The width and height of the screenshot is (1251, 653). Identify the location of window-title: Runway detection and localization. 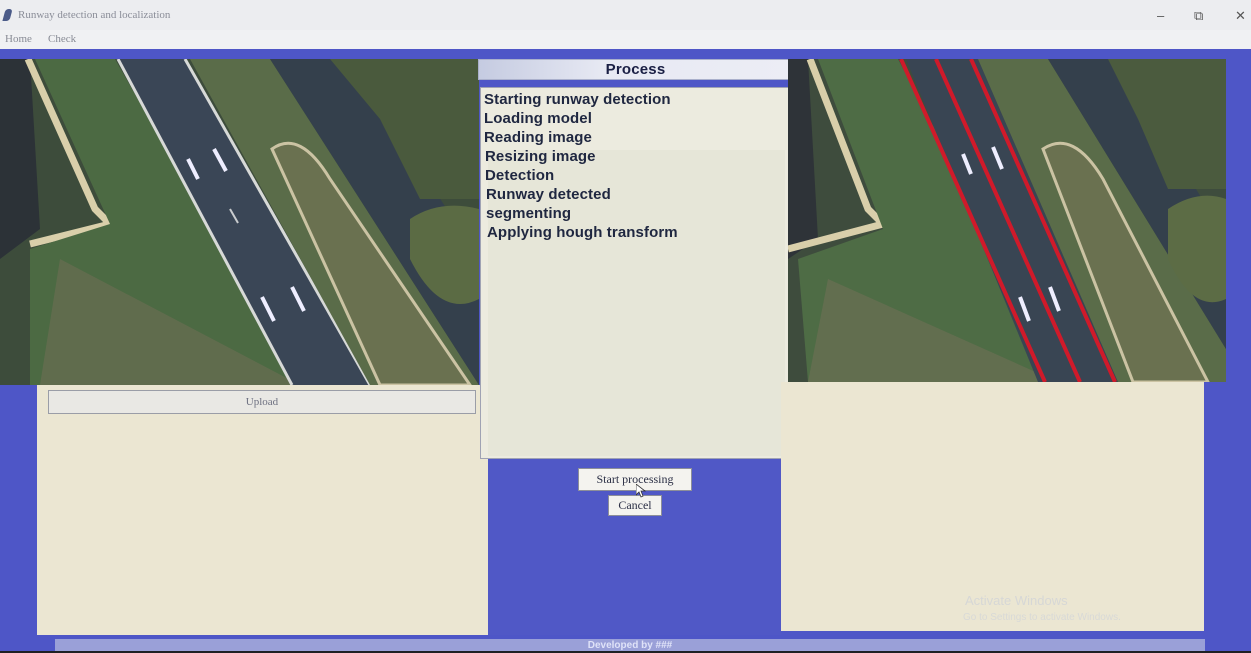
(94, 15).